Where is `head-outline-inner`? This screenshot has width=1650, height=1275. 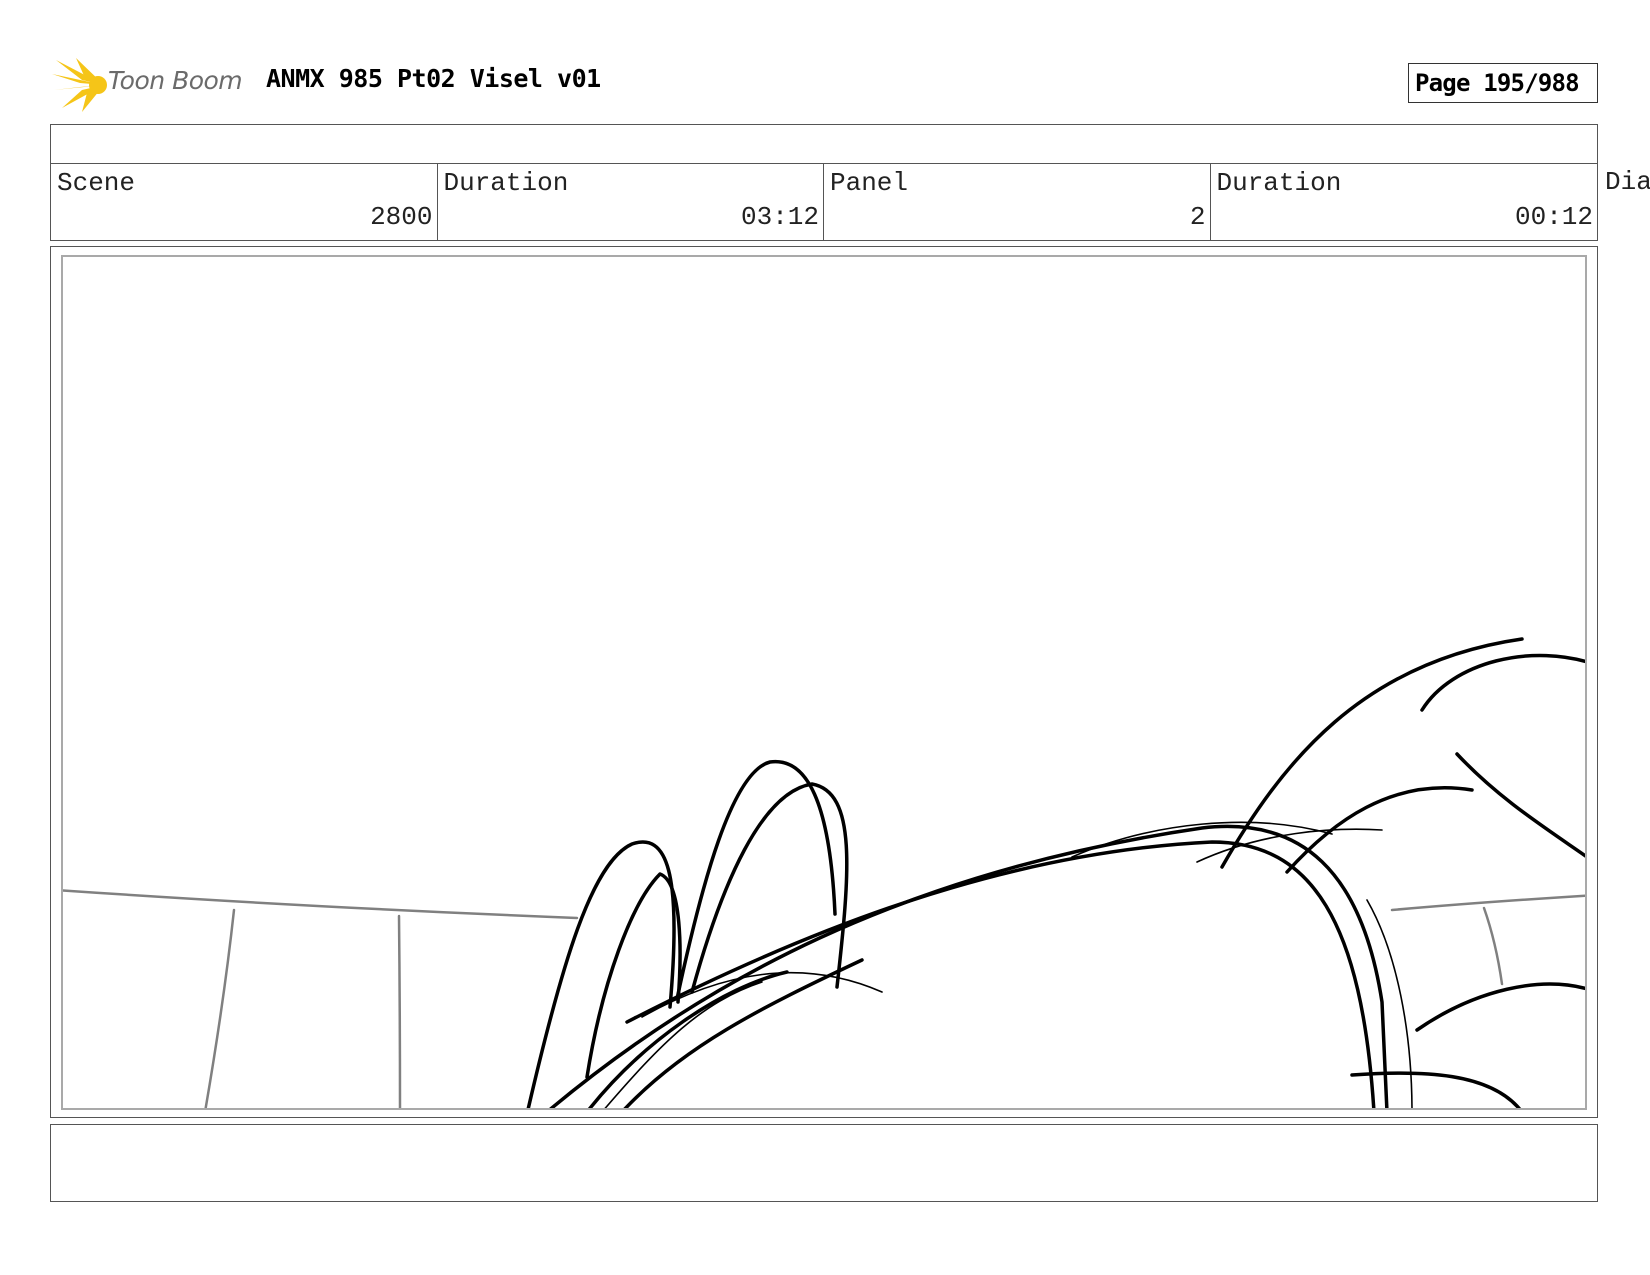 head-outline-inner is located at coordinates (1000, 974).